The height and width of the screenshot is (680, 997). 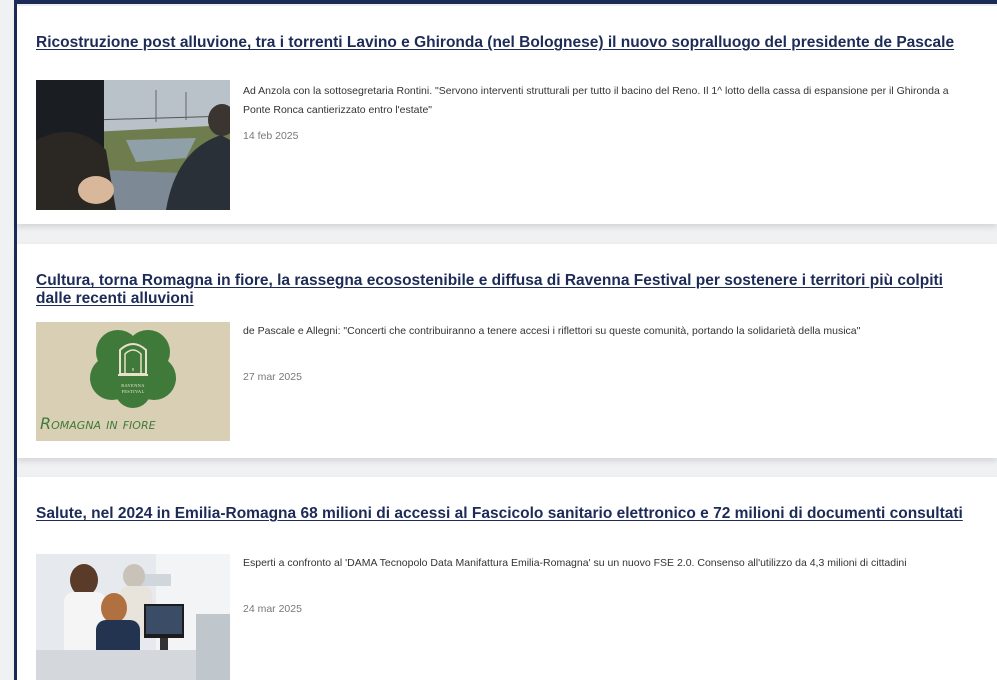 I want to click on logo-badge-festival: FESTIVAL, so click(x=133, y=391).